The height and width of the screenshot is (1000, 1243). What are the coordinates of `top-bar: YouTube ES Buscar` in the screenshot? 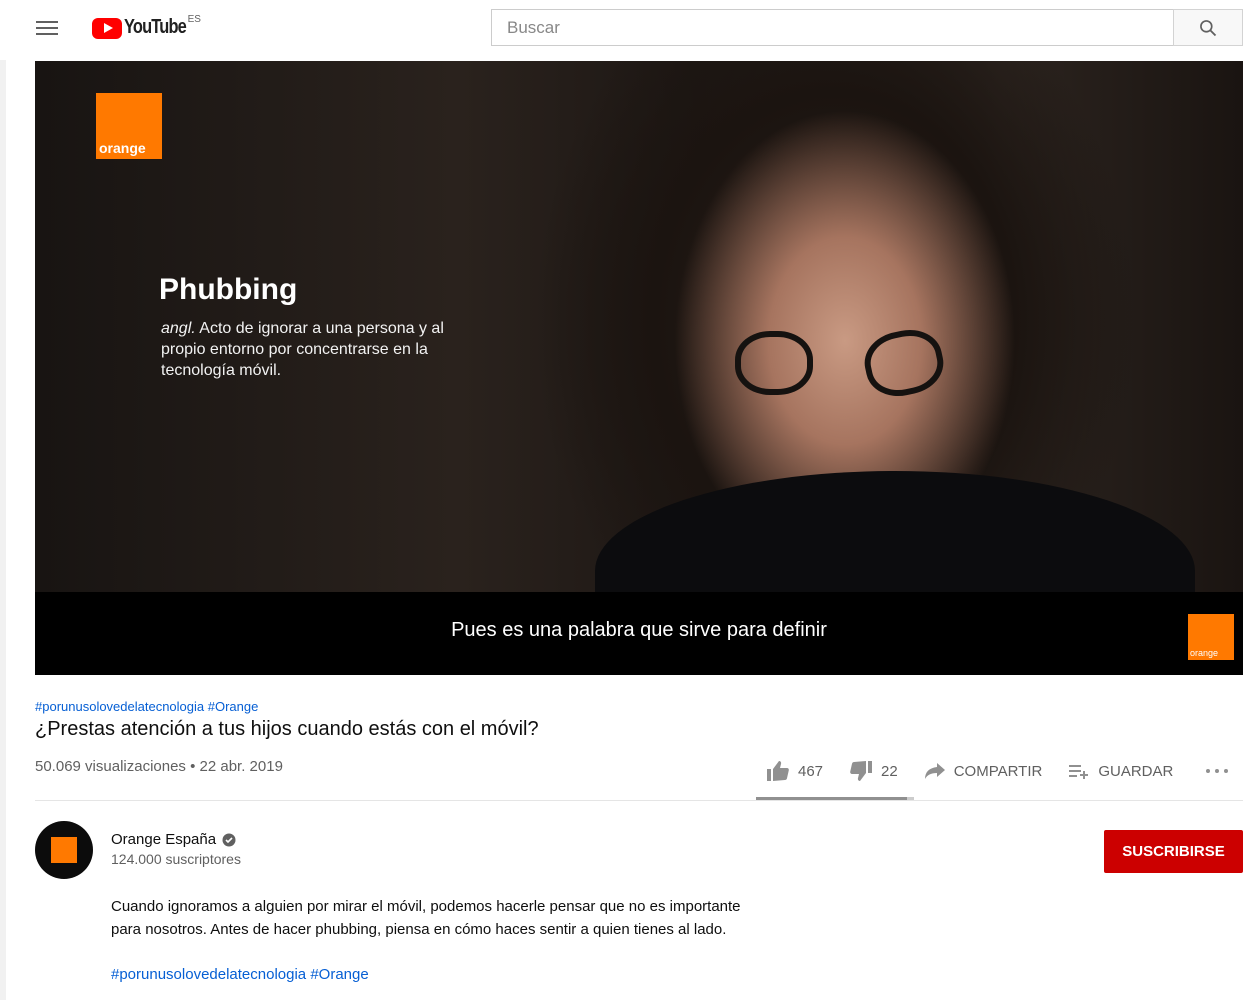 It's located at (621, 29).